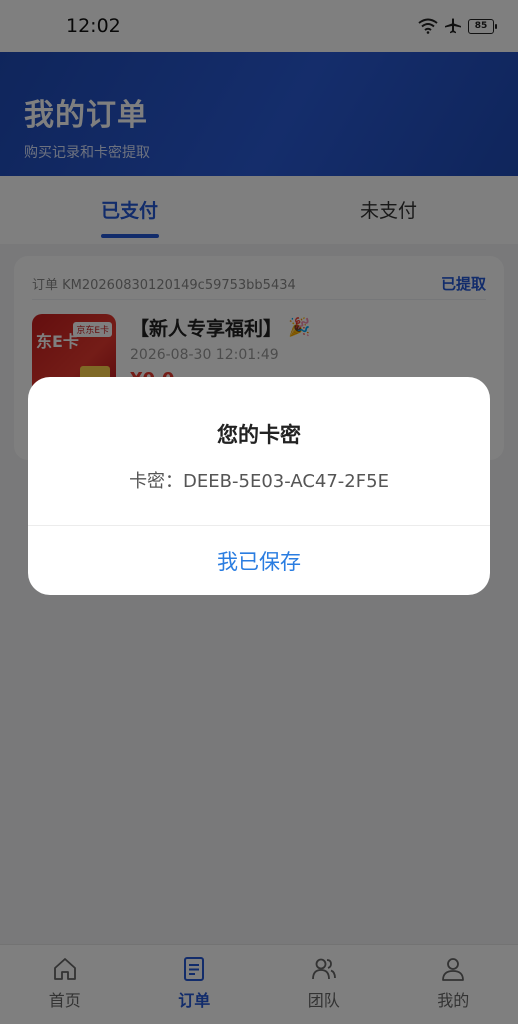  What do you see at coordinates (259, 560) in the screenshot?
I see `saved-confirm-button: 我已保存` at bounding box center [259, 560].